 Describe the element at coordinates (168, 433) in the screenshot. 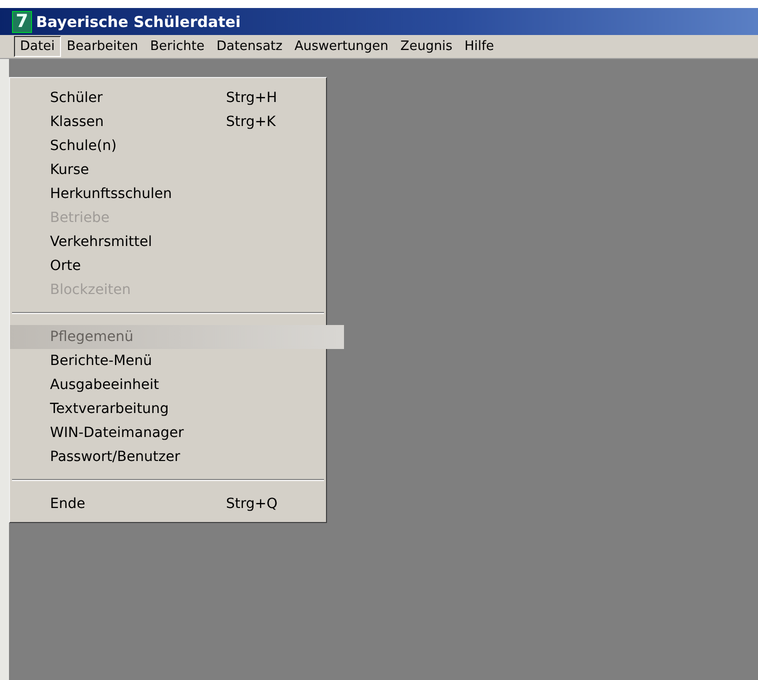

I see `menu-entry: WIN-Dateimanager` at that location.